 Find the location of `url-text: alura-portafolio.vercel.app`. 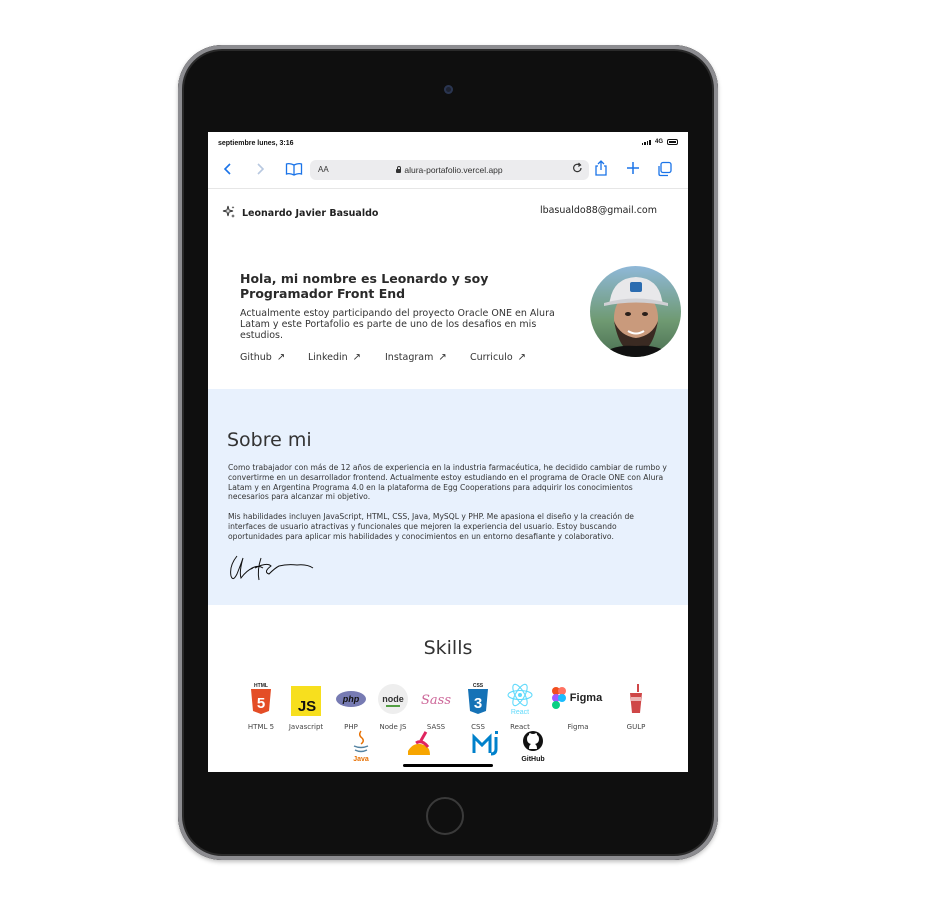

url-text: alura-portafolio.vercel.app is located at coordinates (449, 170).